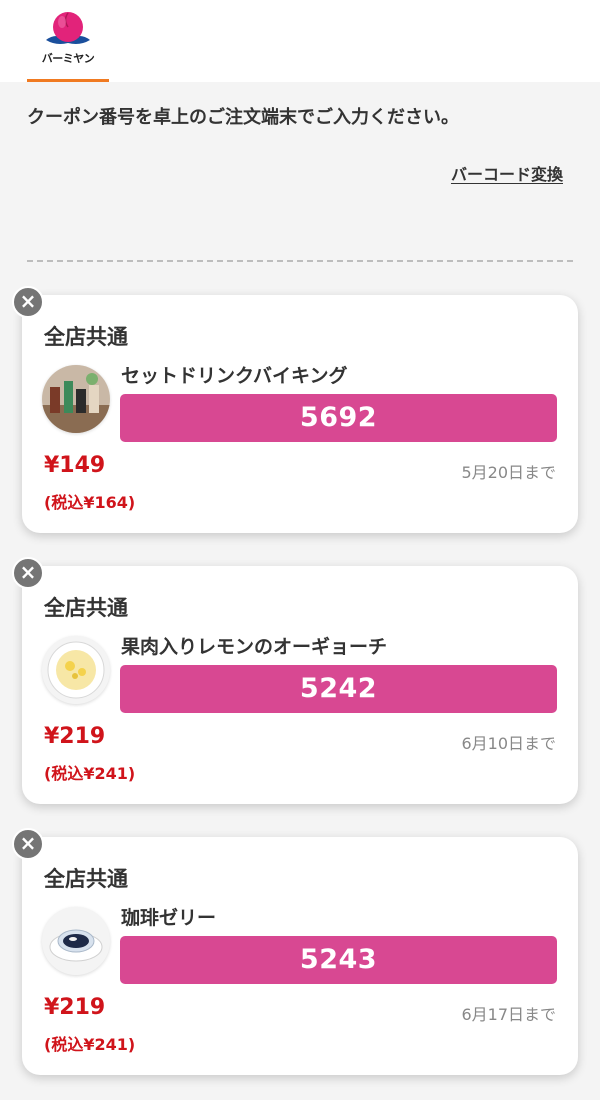 This screenshot has height=1100, width=600. I want to click on coffee-jelly-photo, so click(76, 941).